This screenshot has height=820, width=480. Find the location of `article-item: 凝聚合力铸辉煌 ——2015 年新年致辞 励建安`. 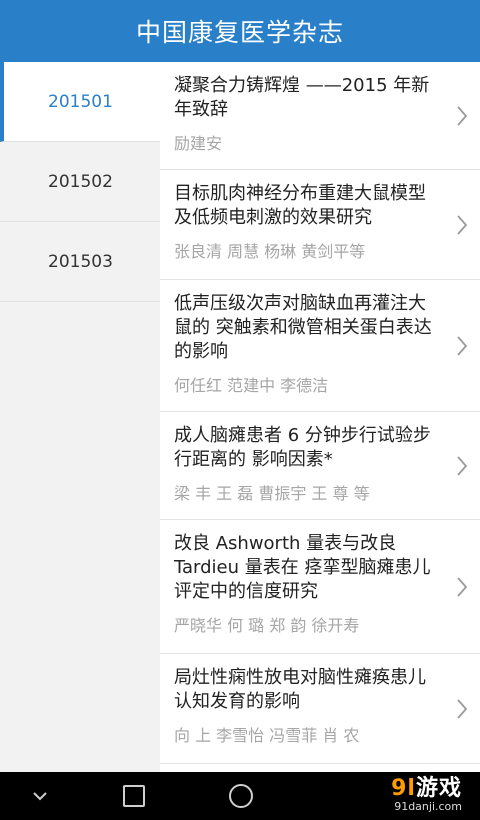

article-item: 凝聚合力铸辉煌 ——2015 年新年致辞 励建安 is located at coordinates (320, 116).